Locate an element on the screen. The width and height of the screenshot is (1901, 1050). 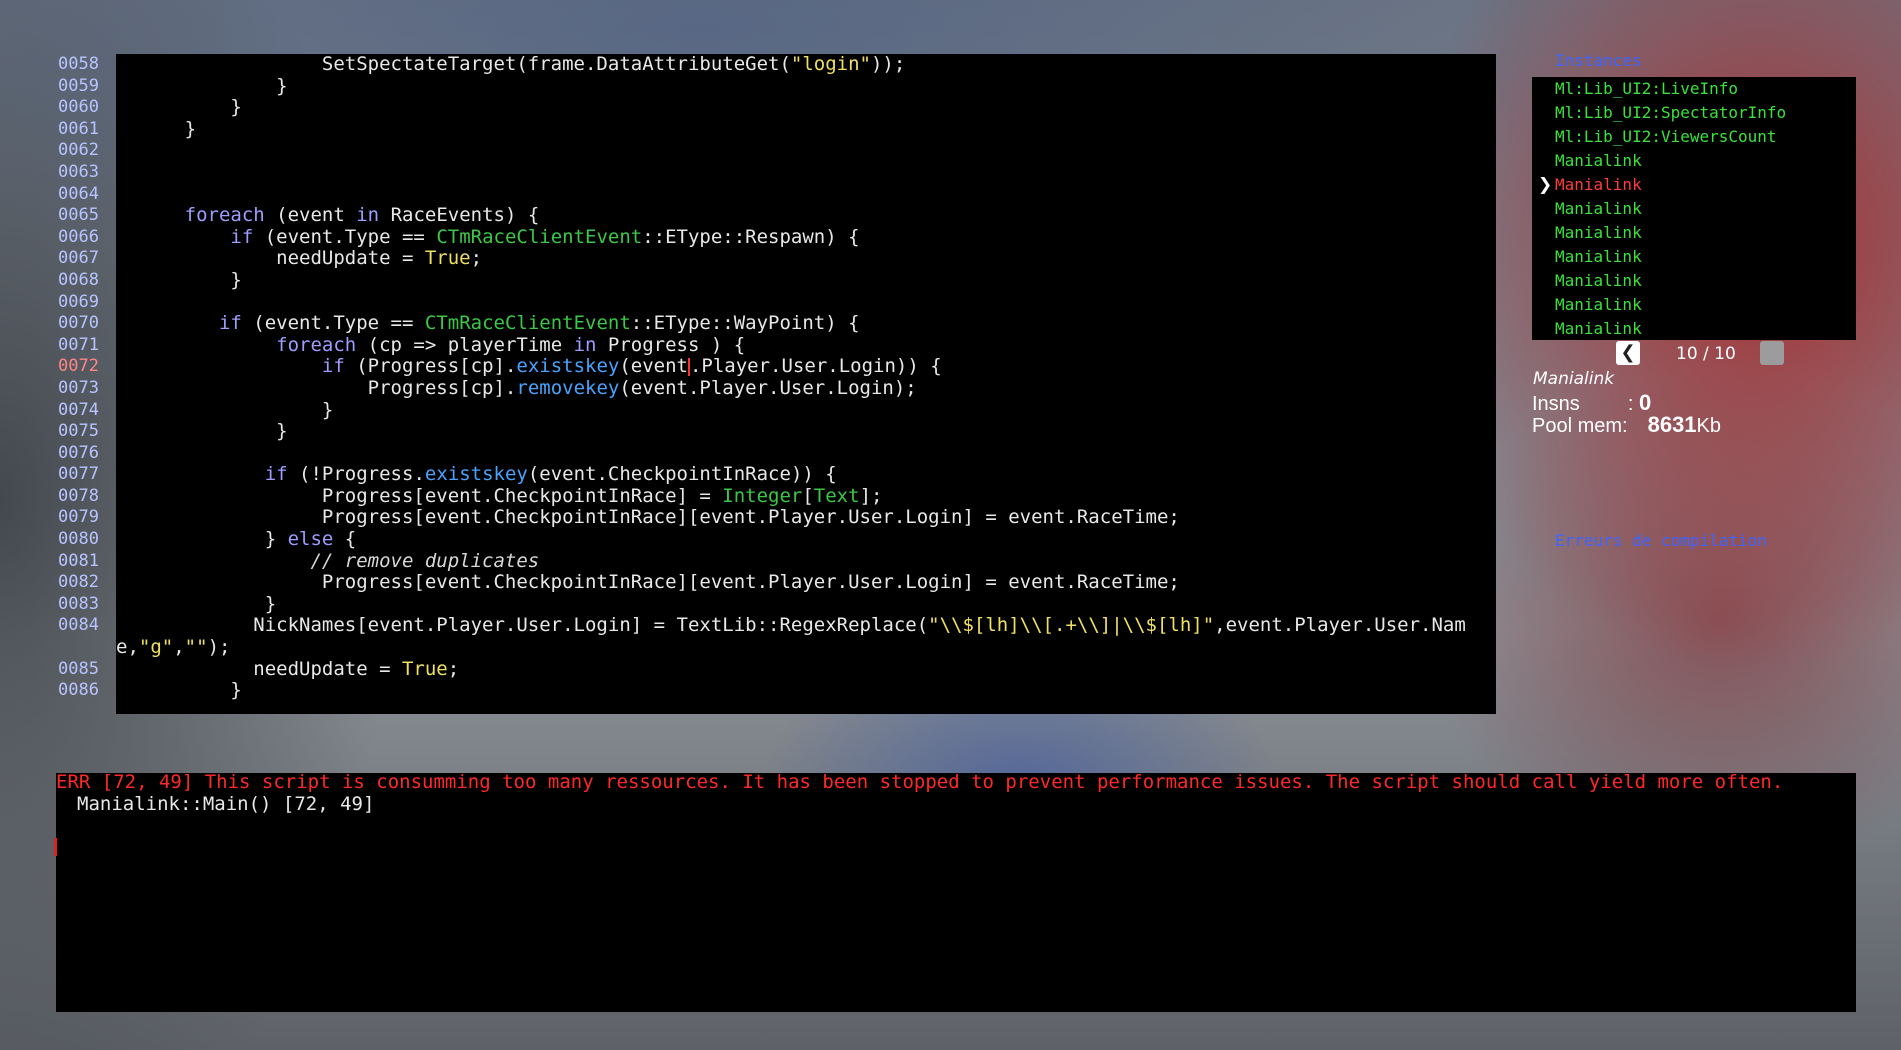
instance-item: Ml:Lib_UI2:LiveInfo is located at coordinates (1694, 89).